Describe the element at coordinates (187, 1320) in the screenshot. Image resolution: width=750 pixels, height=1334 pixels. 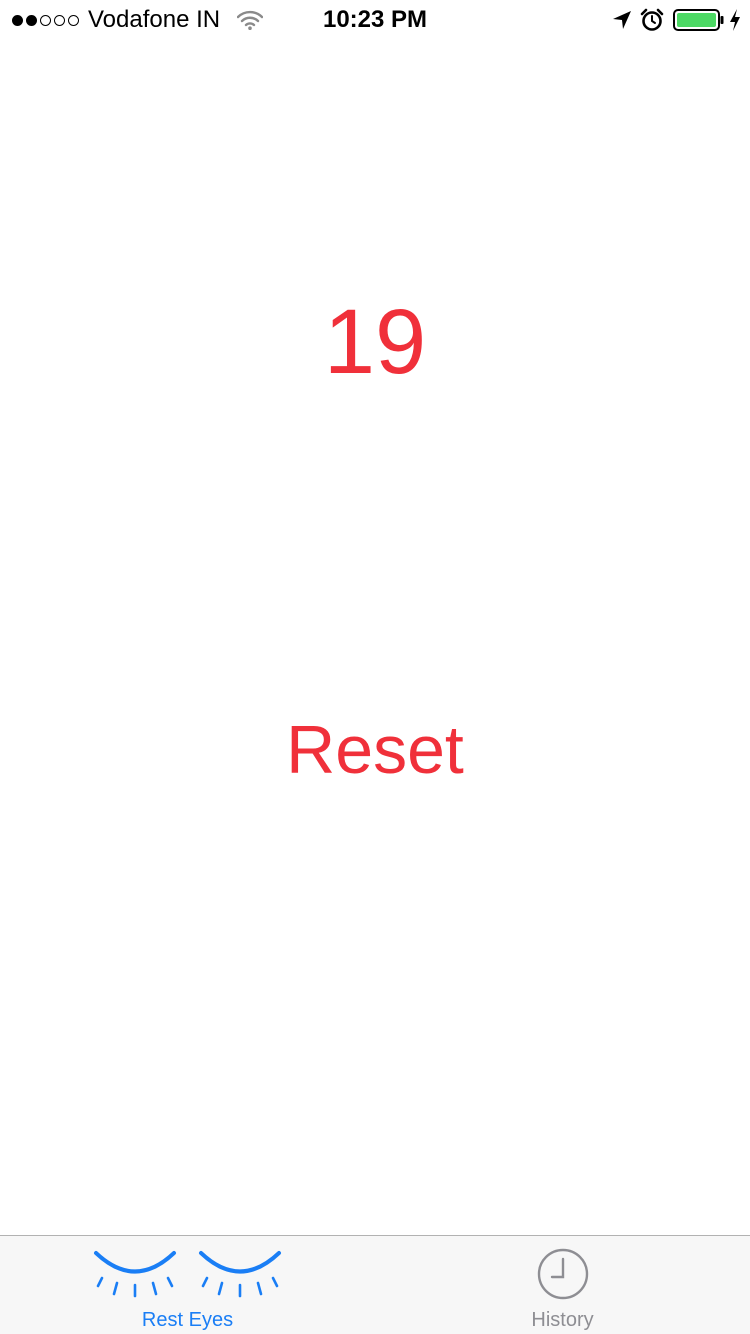
I see `tab-rest-eyes-label: Rest Eyes` at that location.